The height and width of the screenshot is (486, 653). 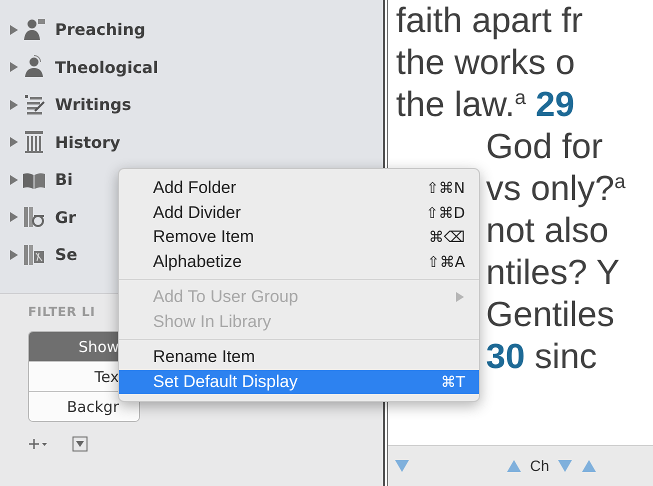 I want to click on menu-item: Set Default Display ⌘T, so click(x=299, y=382).